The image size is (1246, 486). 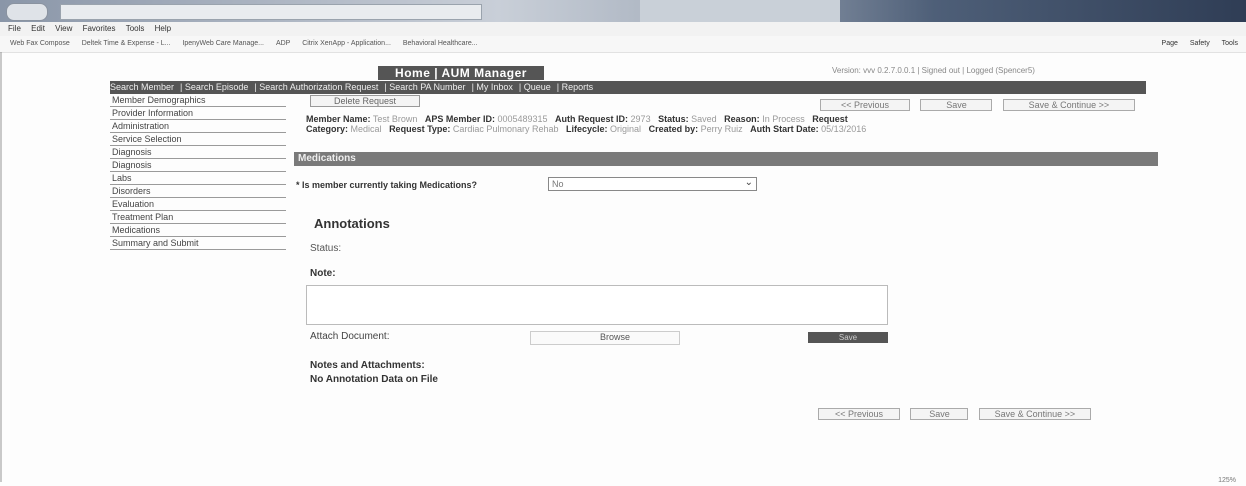 What do you see at coordinates (318, 87) in the screenshot?
I see `nav-search-auth-request: Search Authorization Request` at bounding box center [318, 87].